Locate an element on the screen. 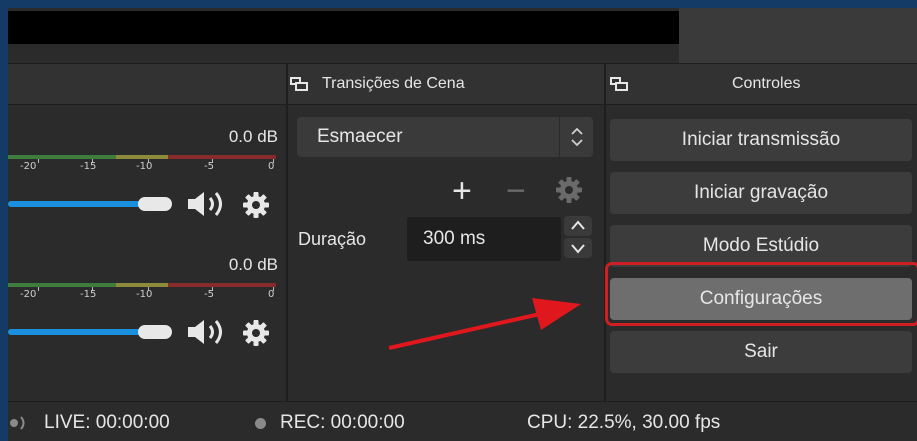 This screenshot has height=441, width=917. controls-dock-title: Controles is located at coordinates (761, 84).